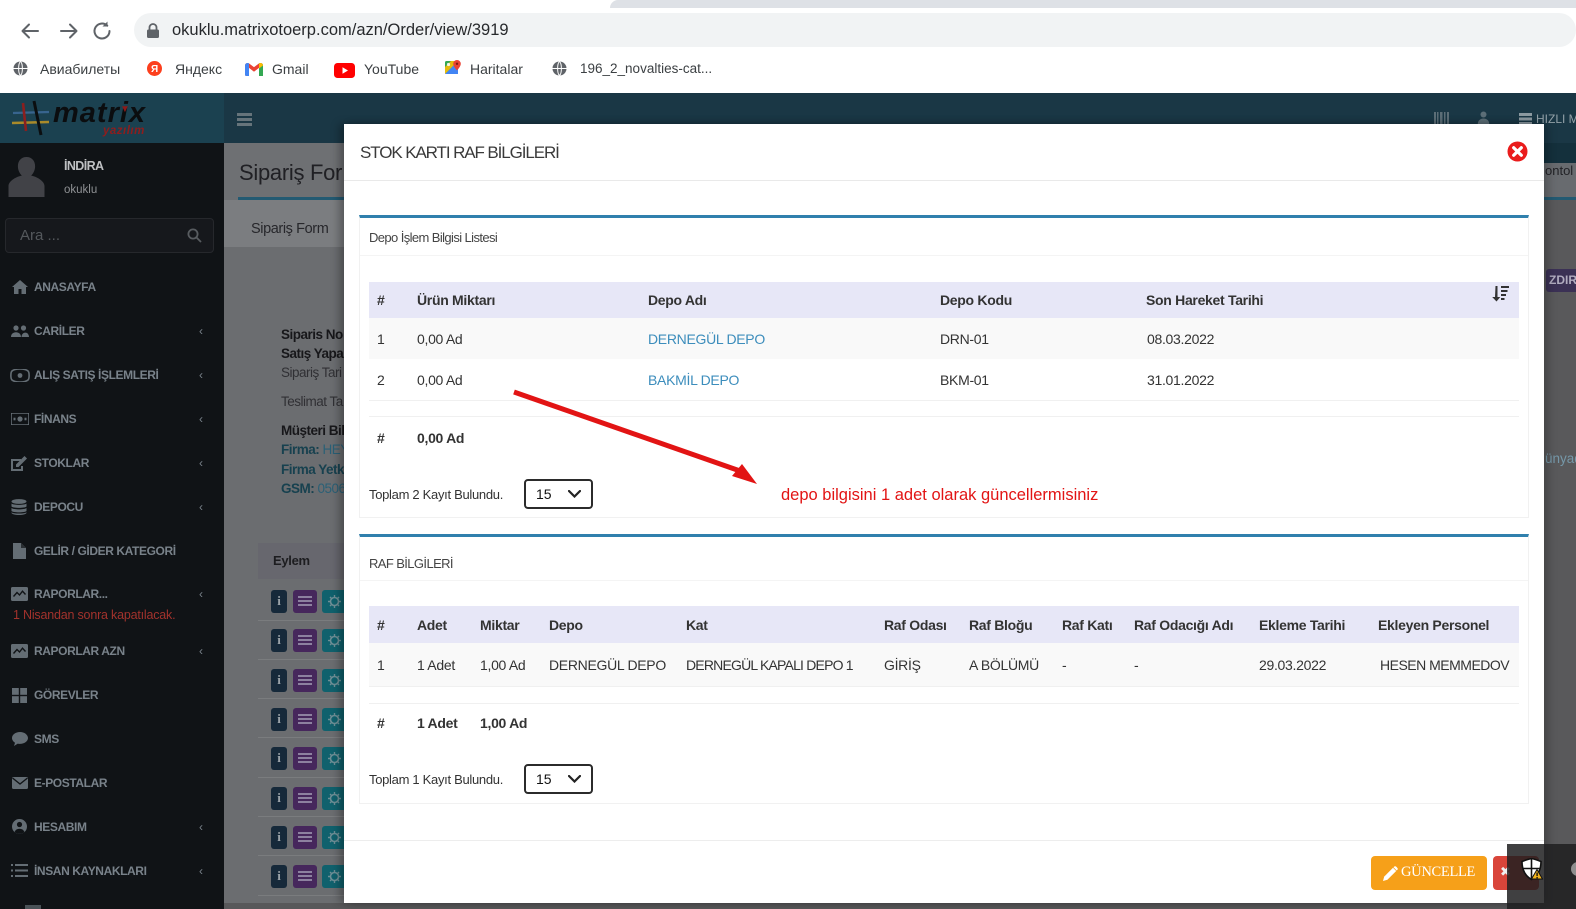 This screenshot has width=1576, height=909. I want to click on svg-text: Я, so click(154, 69).